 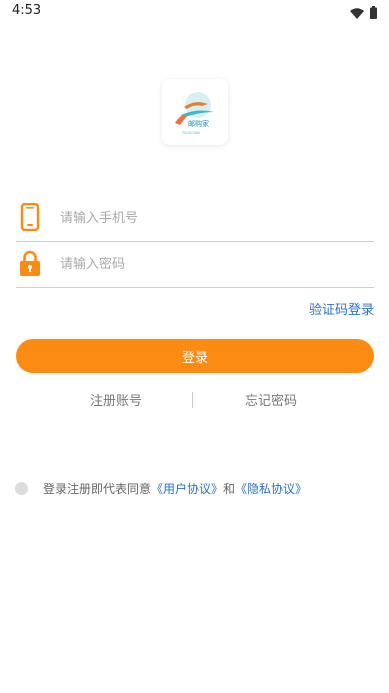 I want to click on register-link: 注册账号, so click(x=116, y=399).